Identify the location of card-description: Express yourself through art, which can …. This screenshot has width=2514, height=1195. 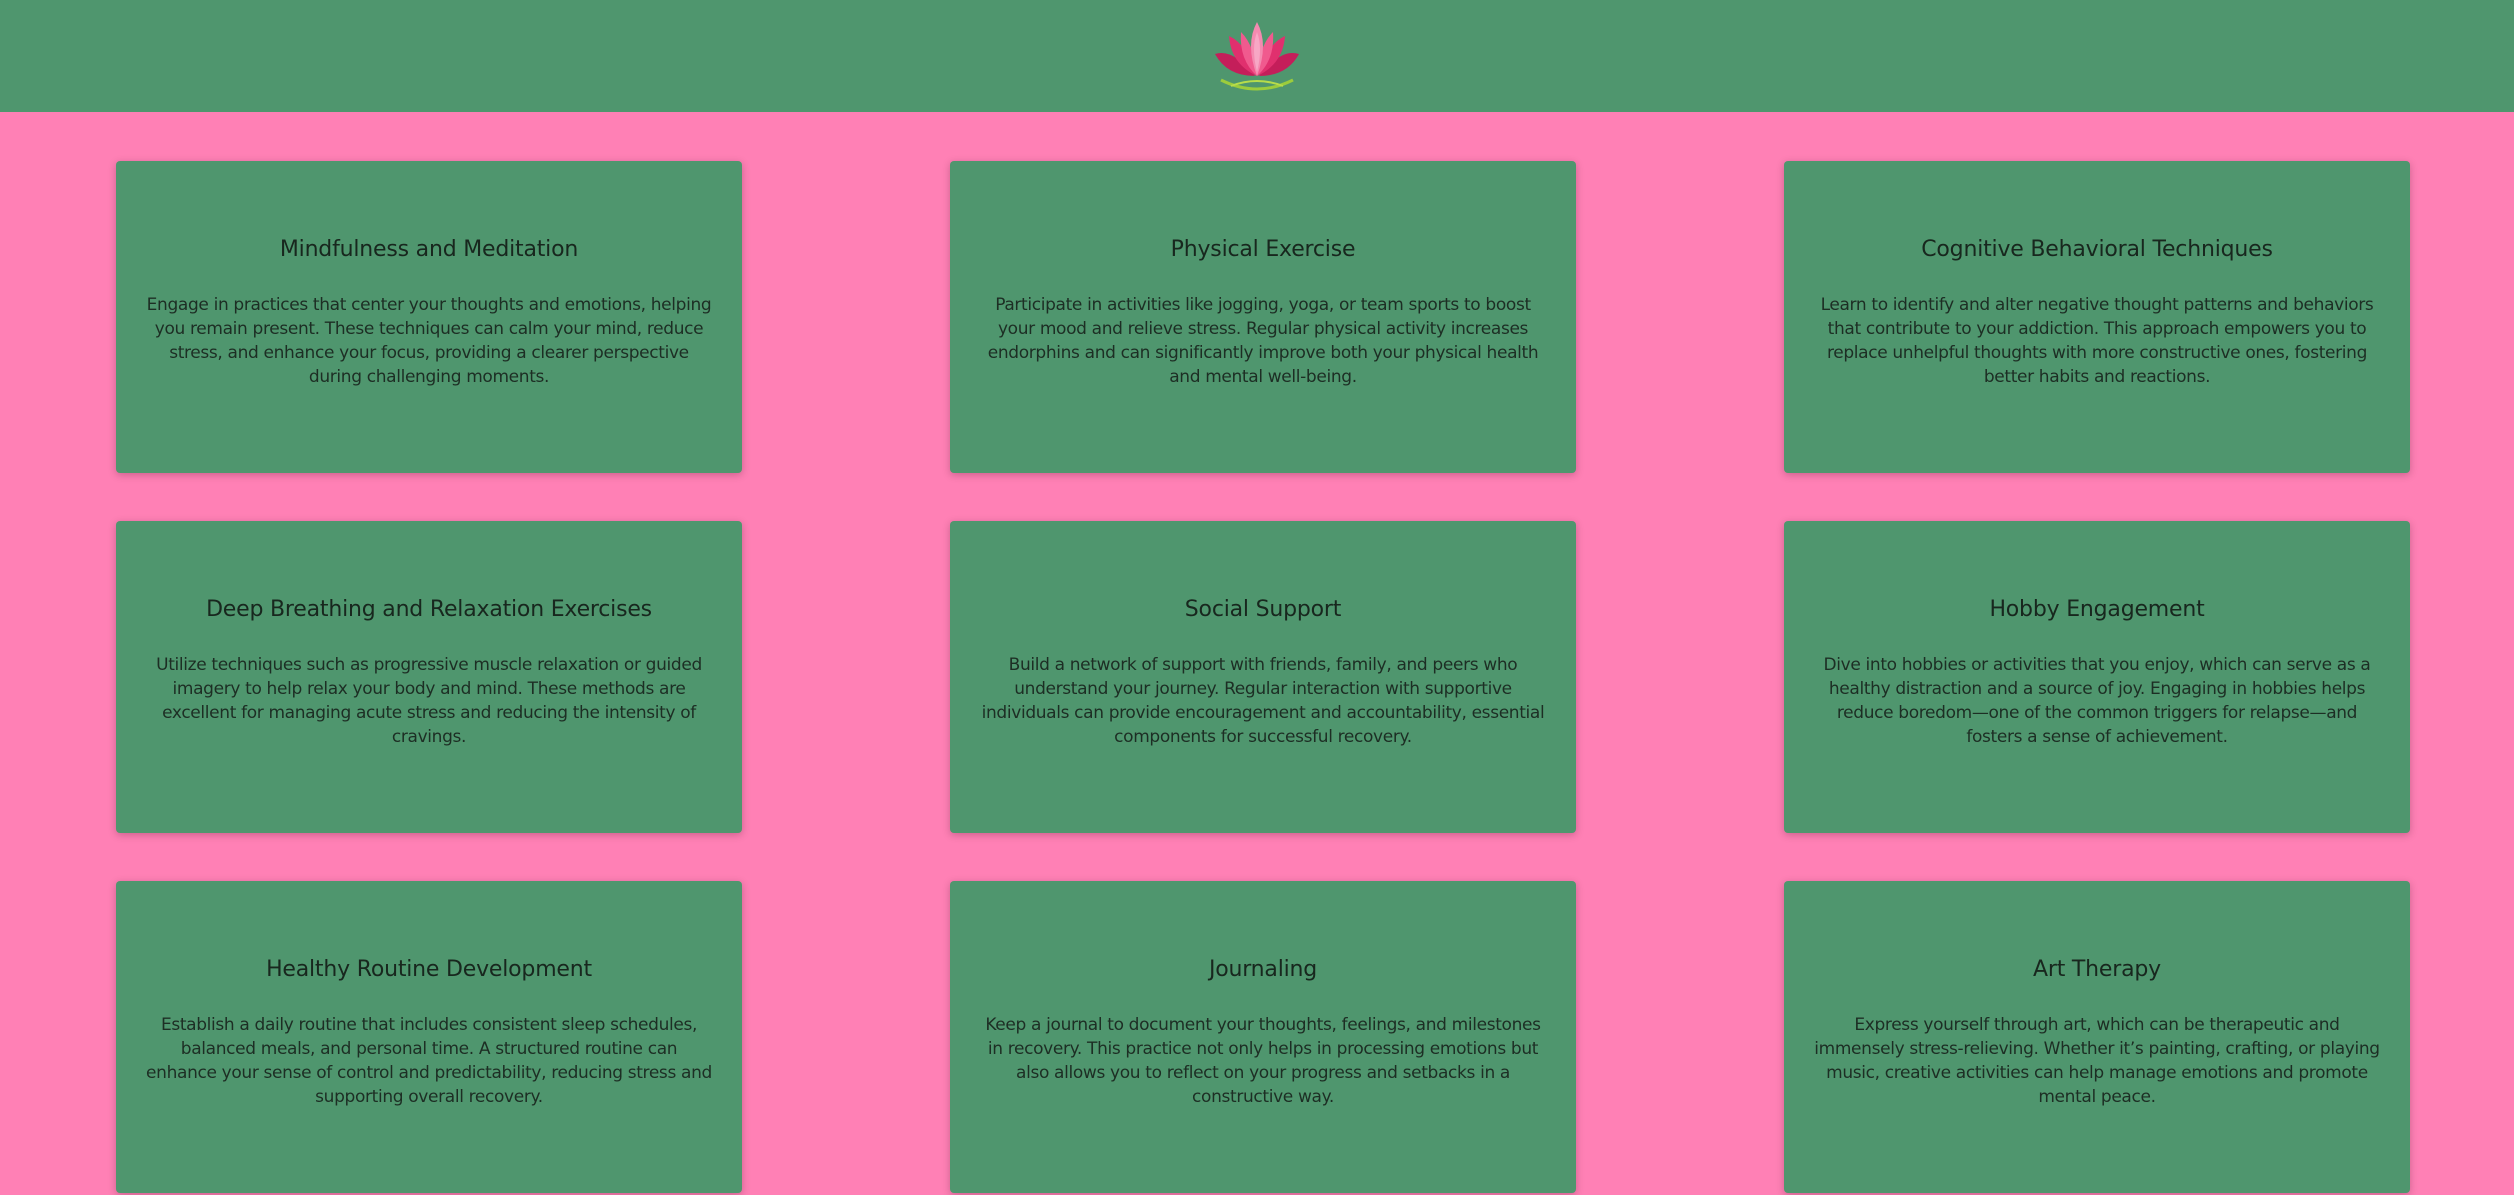
(2097, 1061).